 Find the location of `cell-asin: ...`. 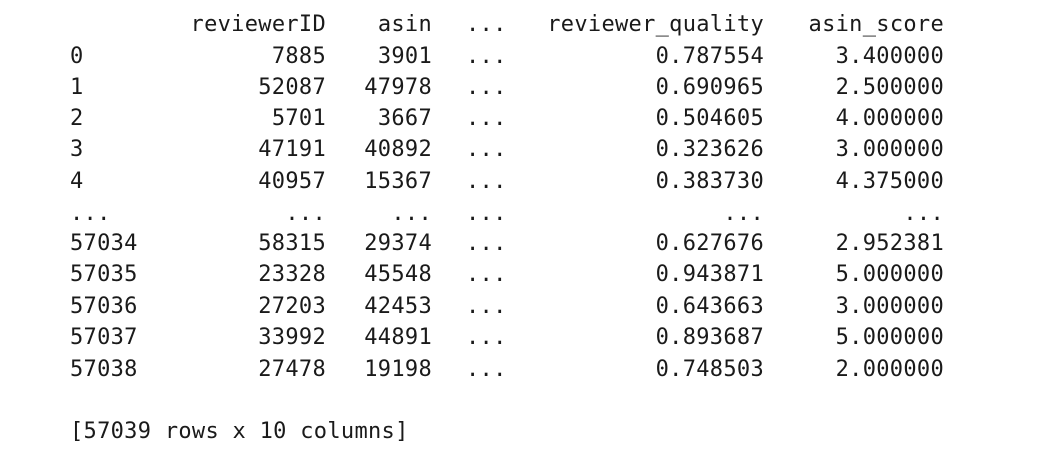

cell-asin: ... is located at coordinates (411, 213).